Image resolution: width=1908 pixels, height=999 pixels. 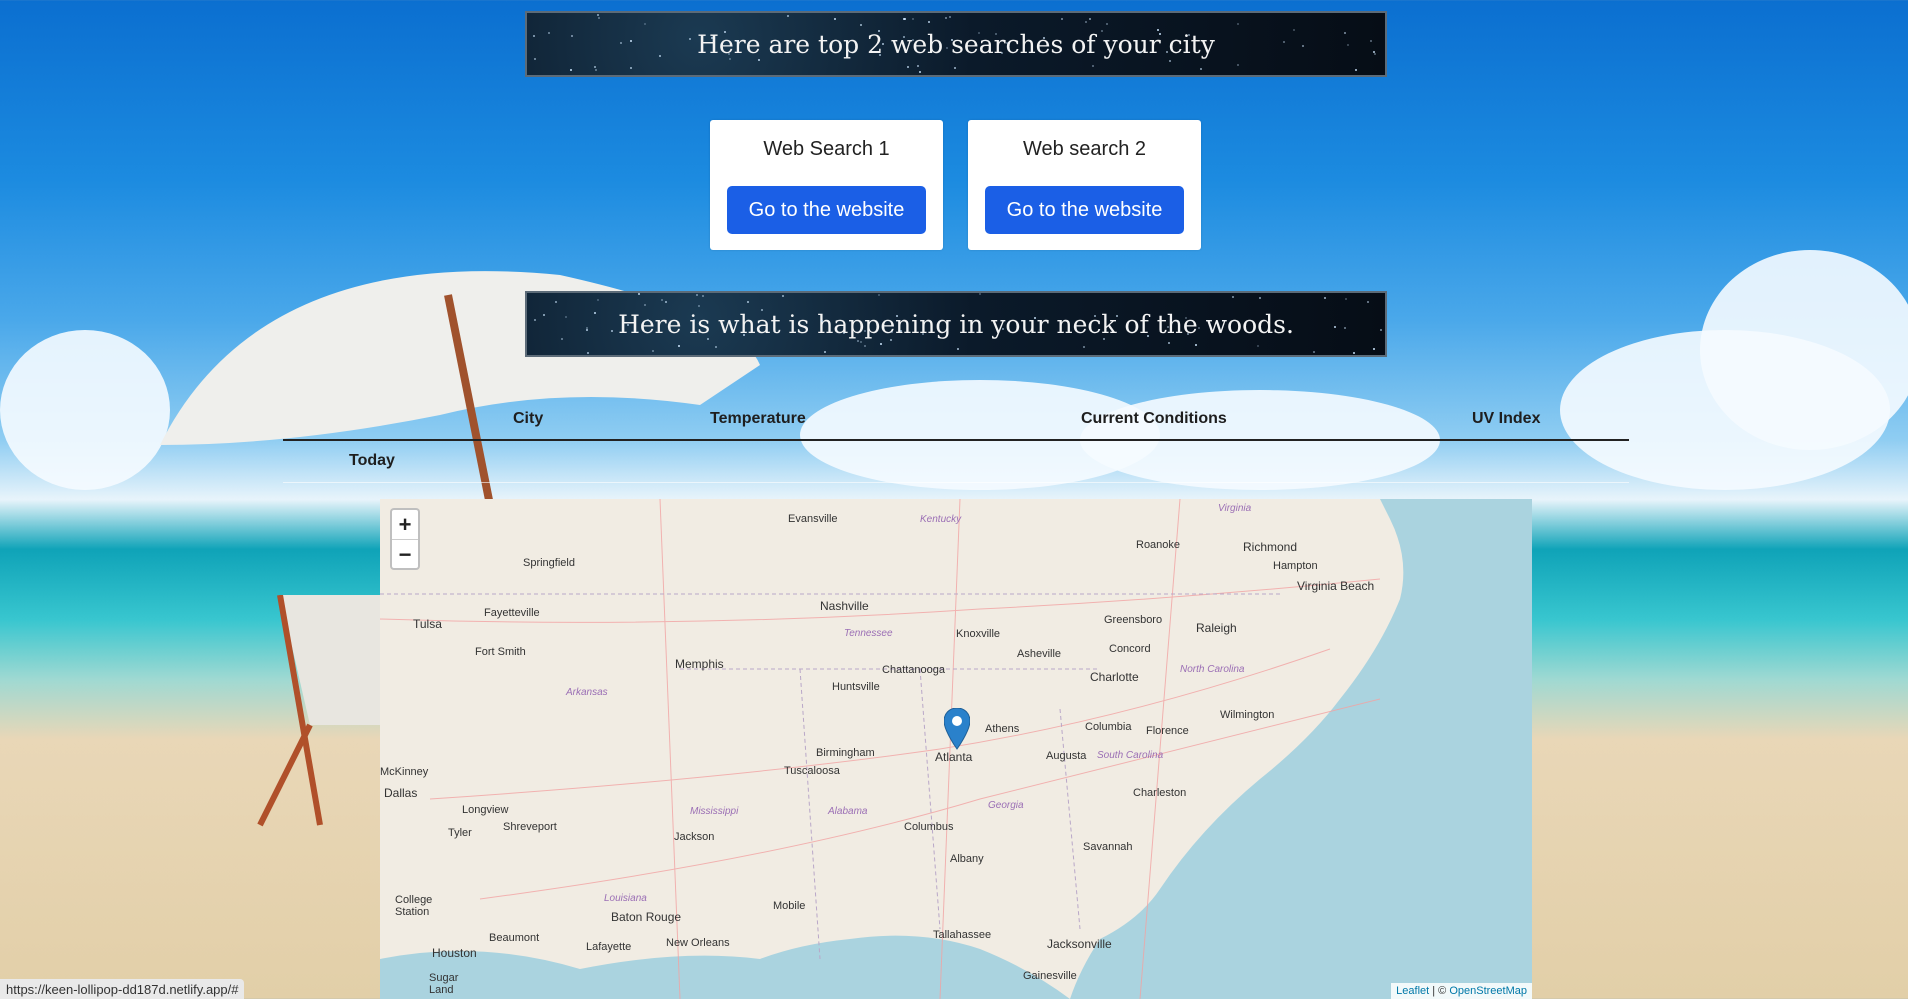 I want to click on leaflet-link: Leaflet, so click(x=1412, y=991).